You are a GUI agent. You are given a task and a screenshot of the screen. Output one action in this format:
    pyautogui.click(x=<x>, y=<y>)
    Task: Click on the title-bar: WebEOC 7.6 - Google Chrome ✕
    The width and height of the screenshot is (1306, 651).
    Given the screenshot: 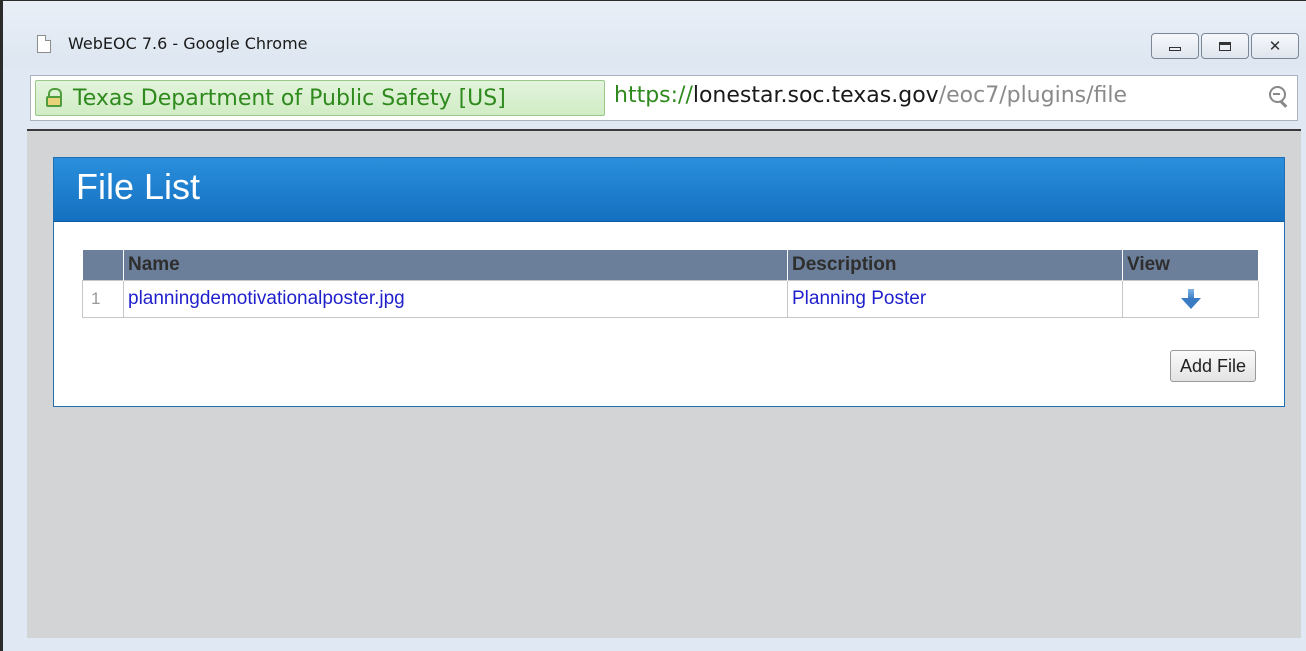 What is the action you would take?
    pyautogui.click(x=654, y=34)
    